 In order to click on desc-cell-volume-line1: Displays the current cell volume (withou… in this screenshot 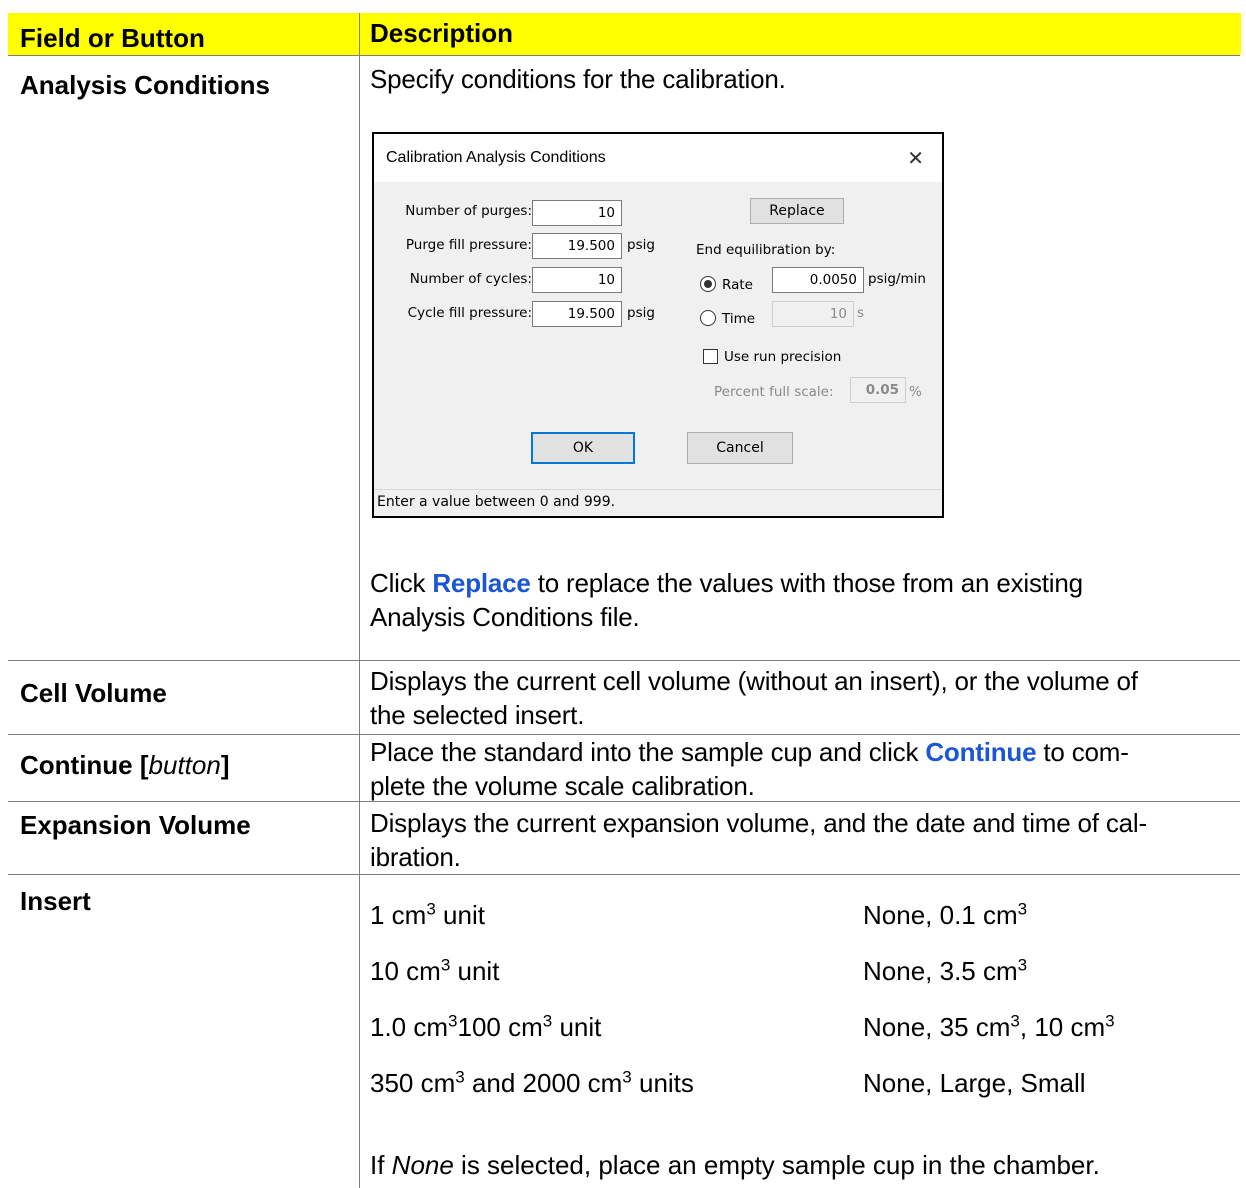, I will do `click(754, 681)`.